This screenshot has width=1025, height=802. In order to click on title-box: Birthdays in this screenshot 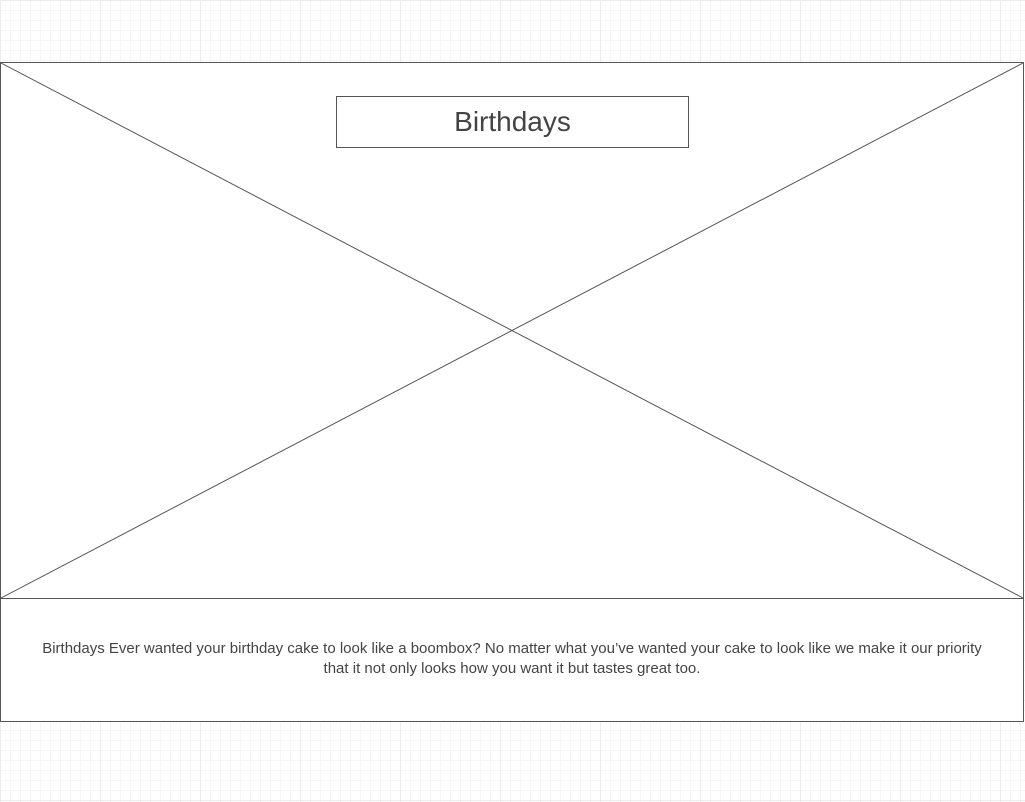, I will do `click(512, 122)`.